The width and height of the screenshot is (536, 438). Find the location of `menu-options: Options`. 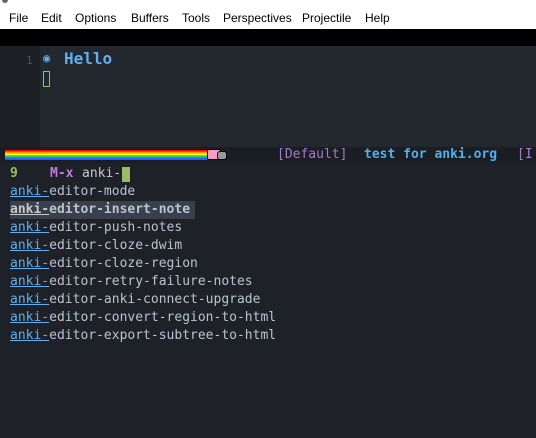

menu-options: Options is located at coordinates (95, 18).